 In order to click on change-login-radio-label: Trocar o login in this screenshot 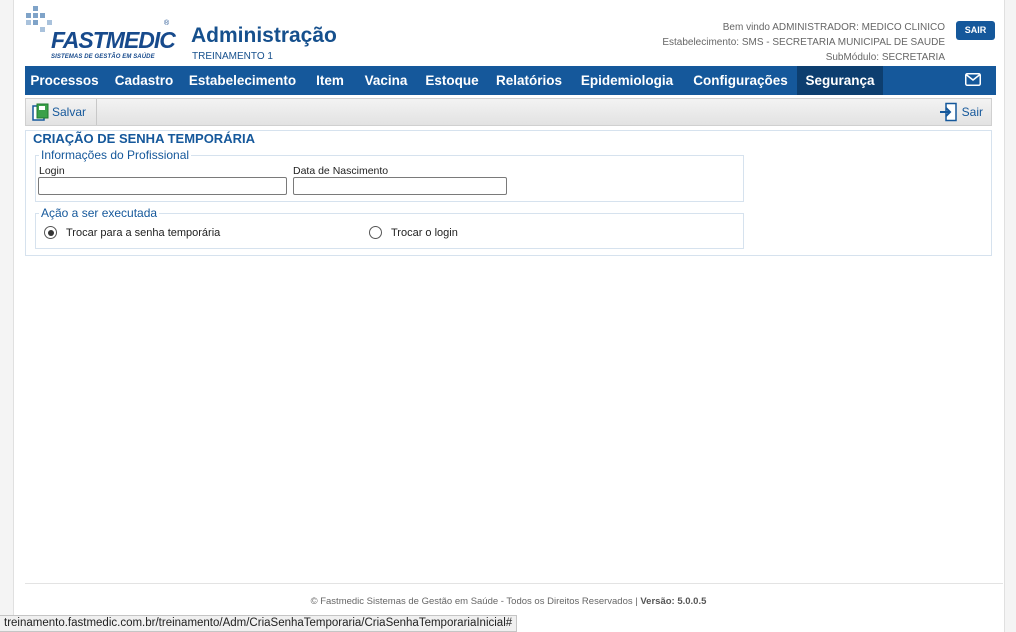, I will do `click(424, 233)`.